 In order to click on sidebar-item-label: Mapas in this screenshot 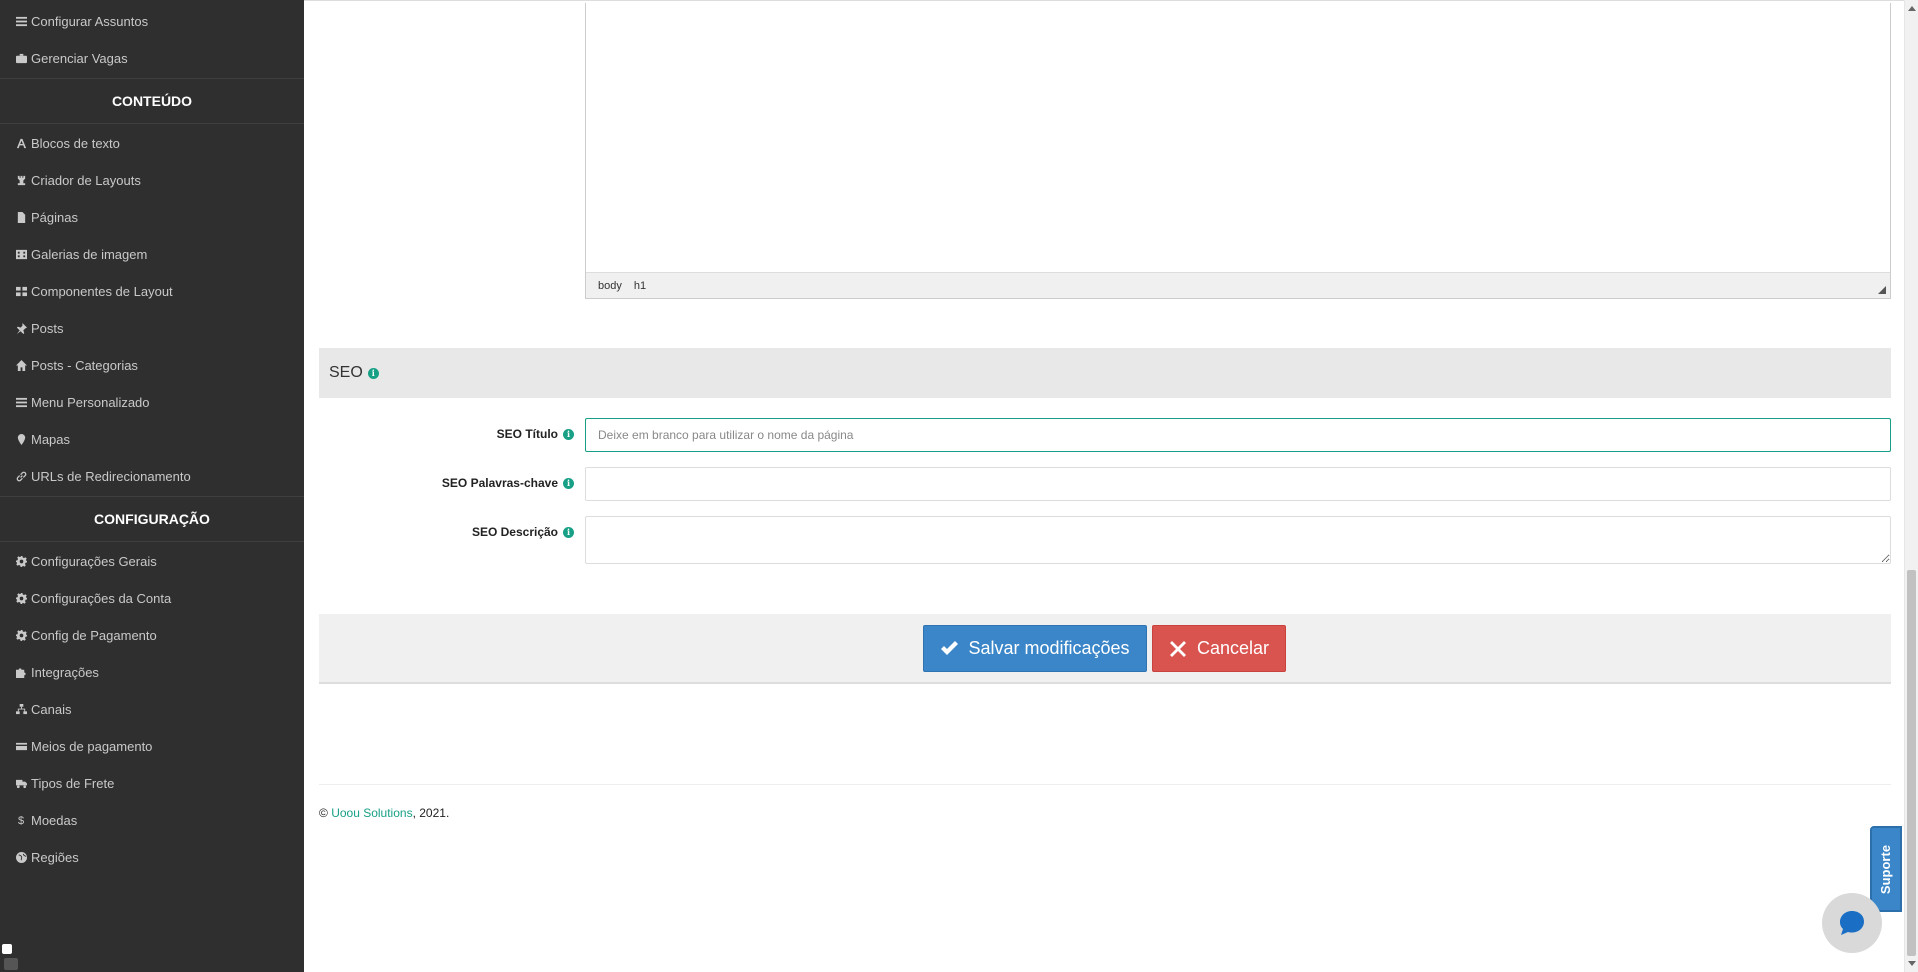, I will do `click(51, 439)`.